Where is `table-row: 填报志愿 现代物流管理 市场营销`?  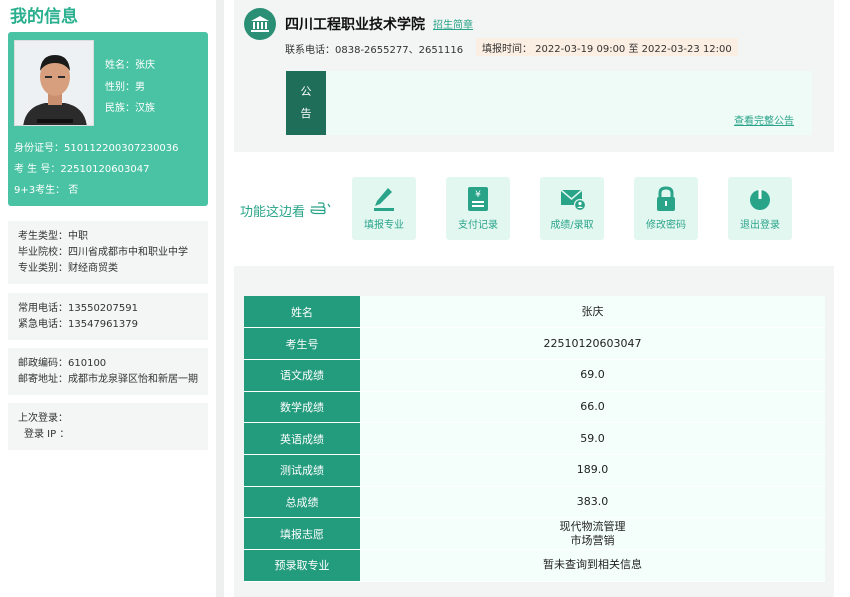 table-row: 填报志愿 现代物流管理 市场营销 is located at coordinates (534, 533).